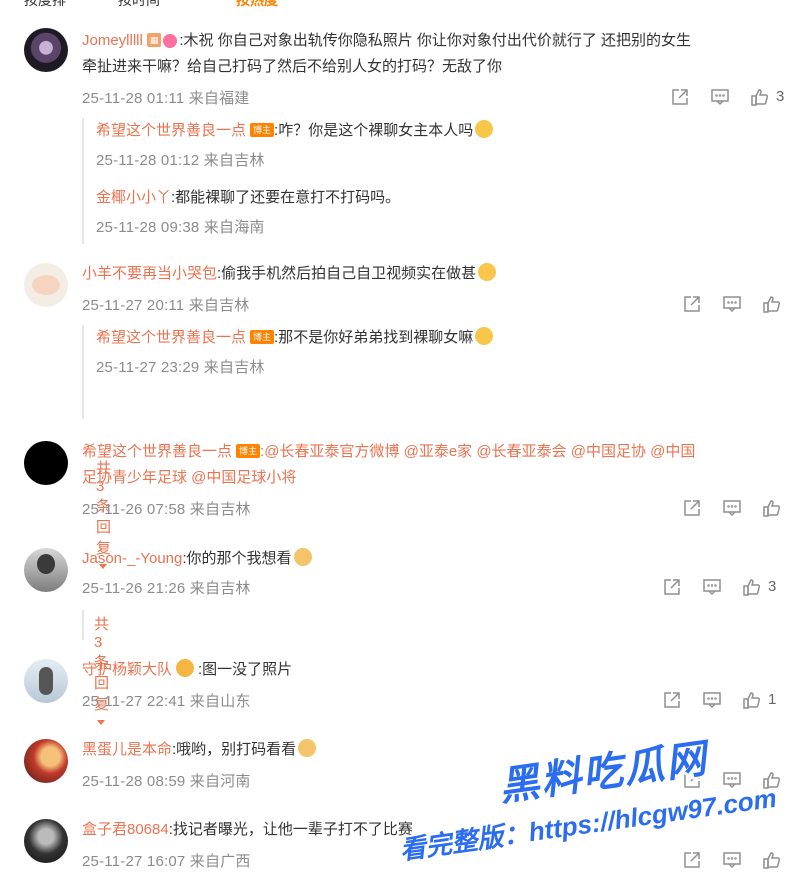  I want to click on brain-emoji-icon, so click(170, 41).